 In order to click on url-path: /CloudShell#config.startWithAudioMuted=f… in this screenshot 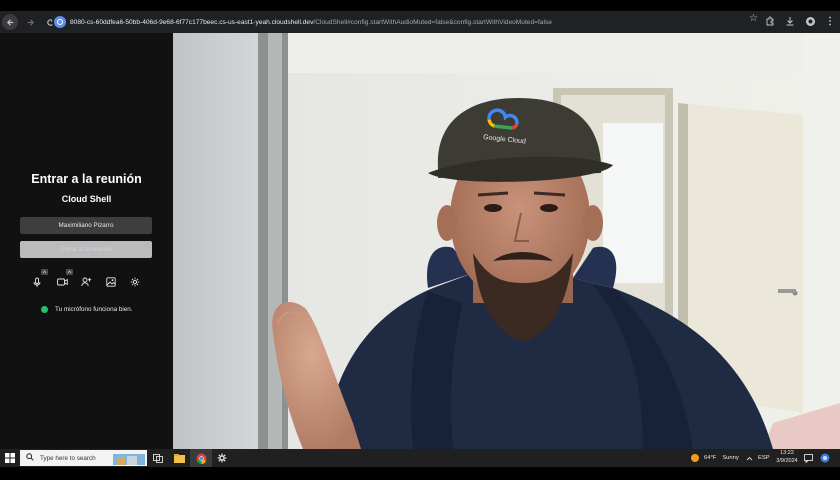, I will do `click(432, 22)`.